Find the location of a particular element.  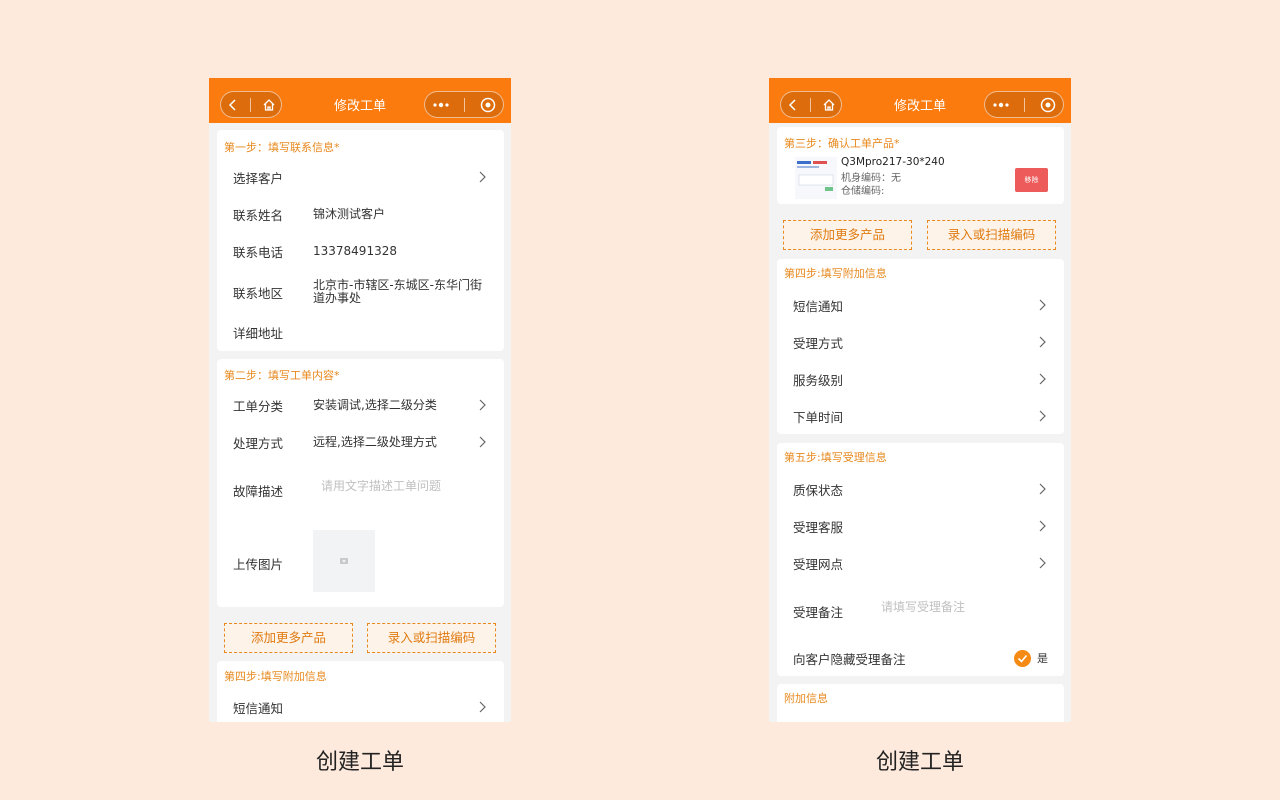

additional-info-card: 附加信息 is located at coordinates (920, 703).